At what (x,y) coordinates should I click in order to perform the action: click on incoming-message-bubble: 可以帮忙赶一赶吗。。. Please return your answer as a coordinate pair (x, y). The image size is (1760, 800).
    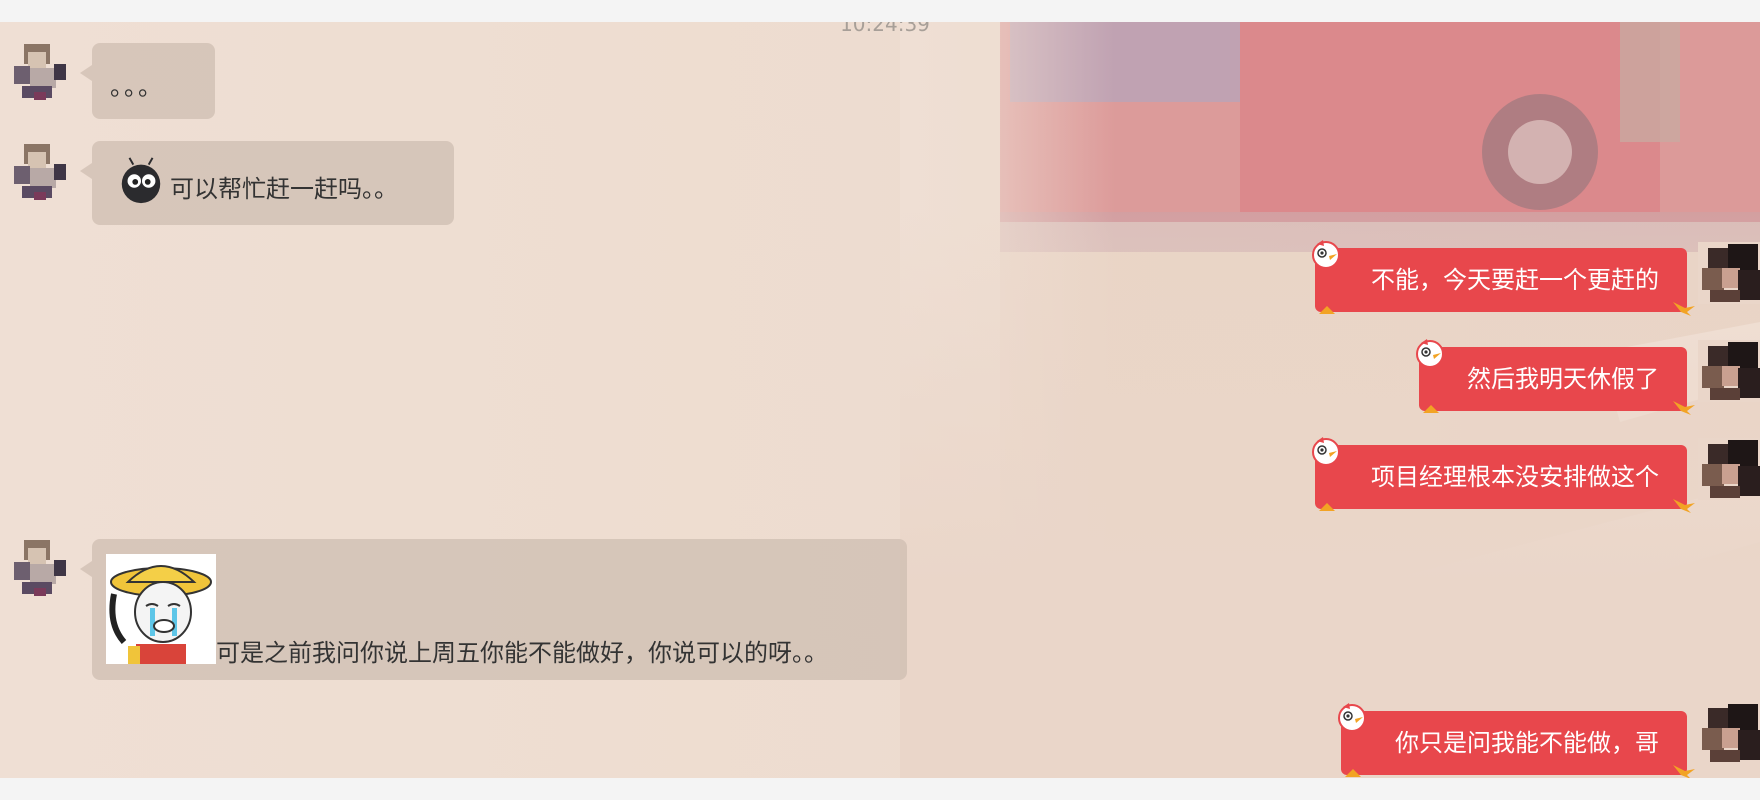
    Looking at the image, I should click on (267, 183).